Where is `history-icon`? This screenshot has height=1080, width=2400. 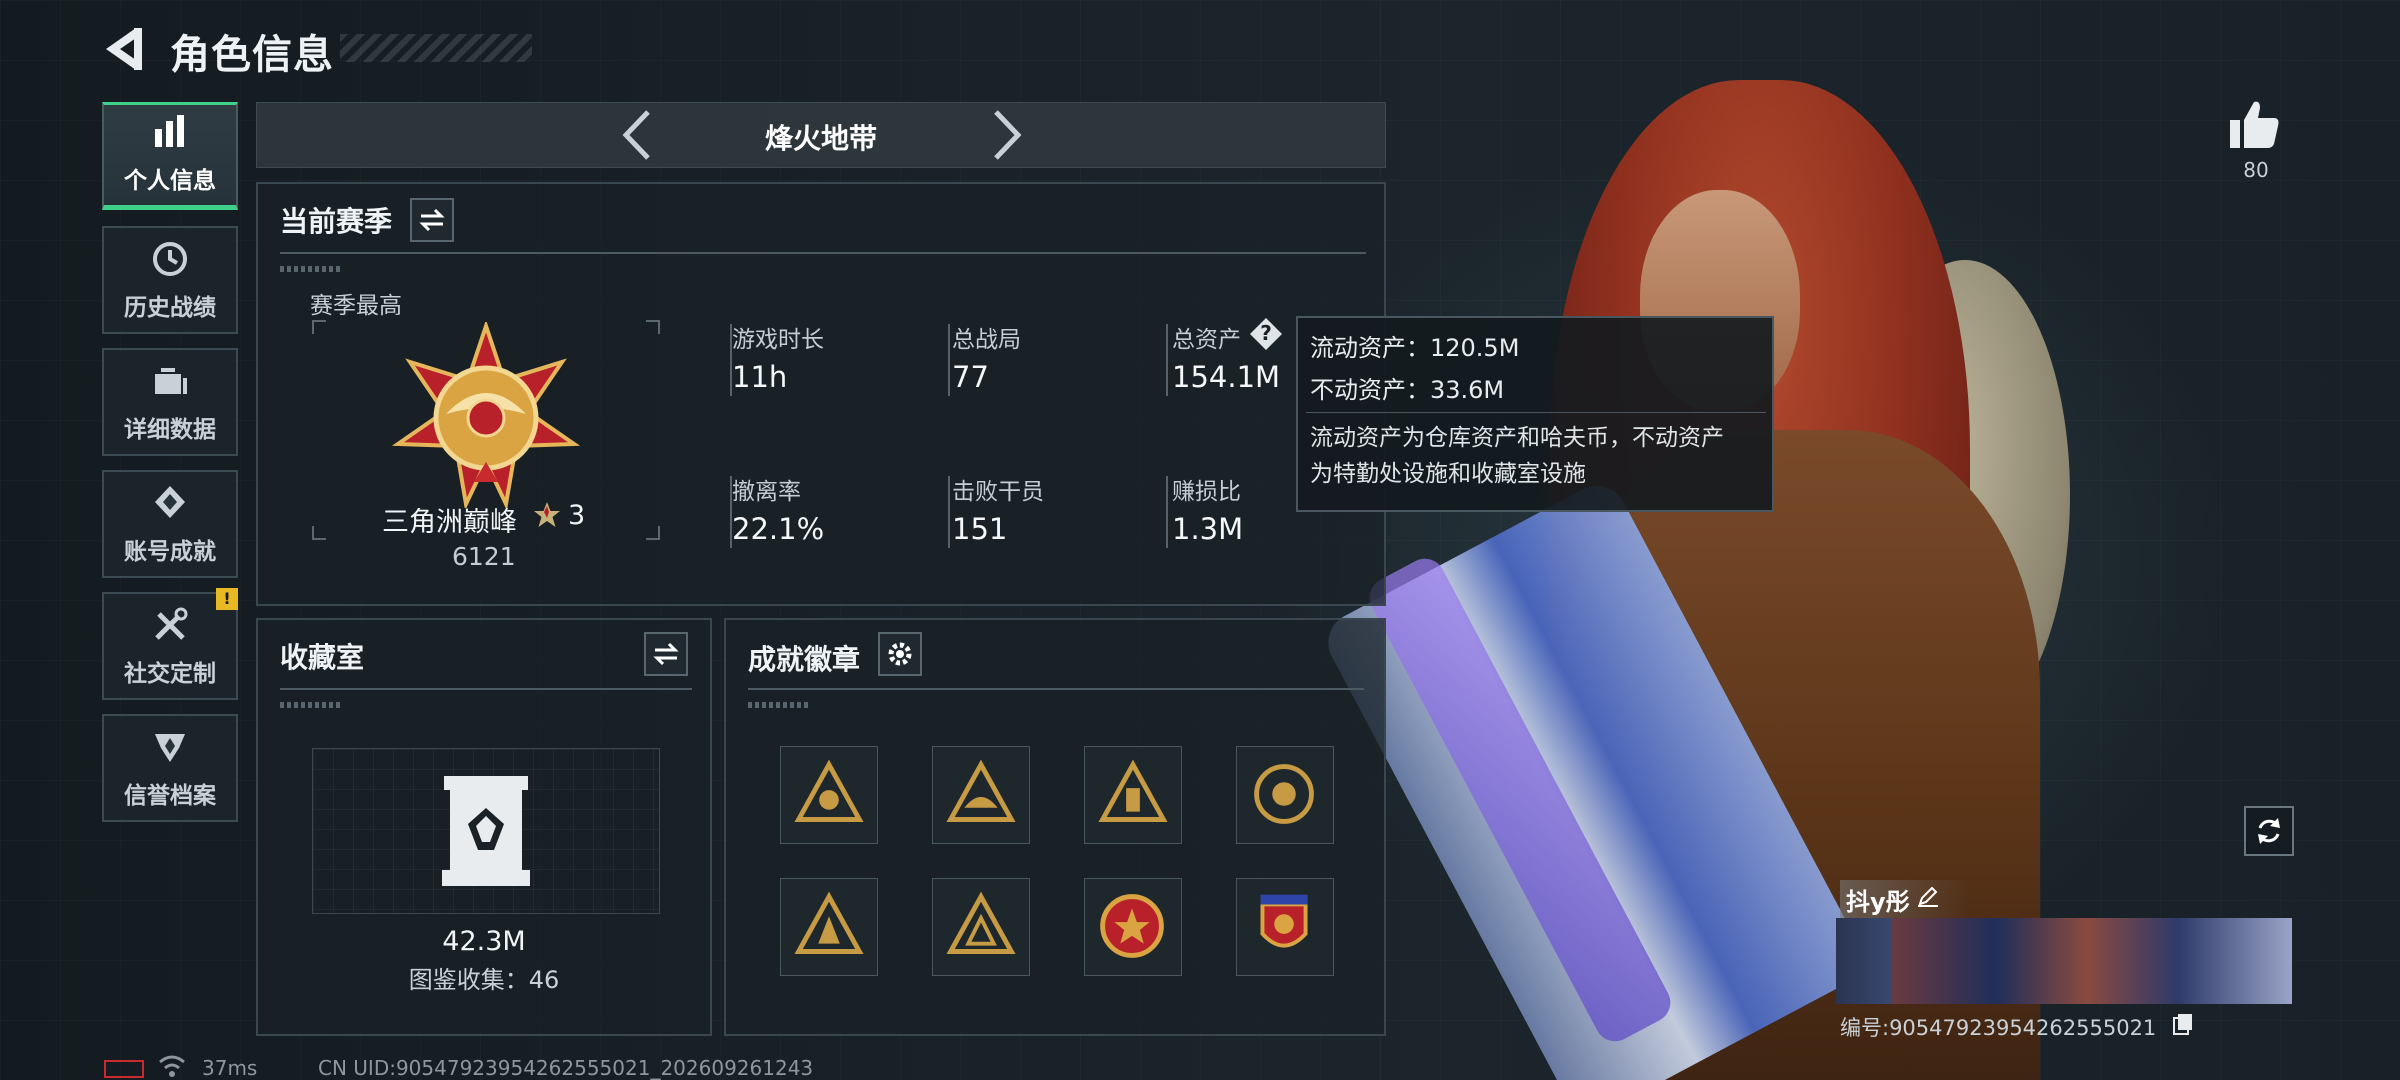
history-icon is located at coordinates (170, 259).